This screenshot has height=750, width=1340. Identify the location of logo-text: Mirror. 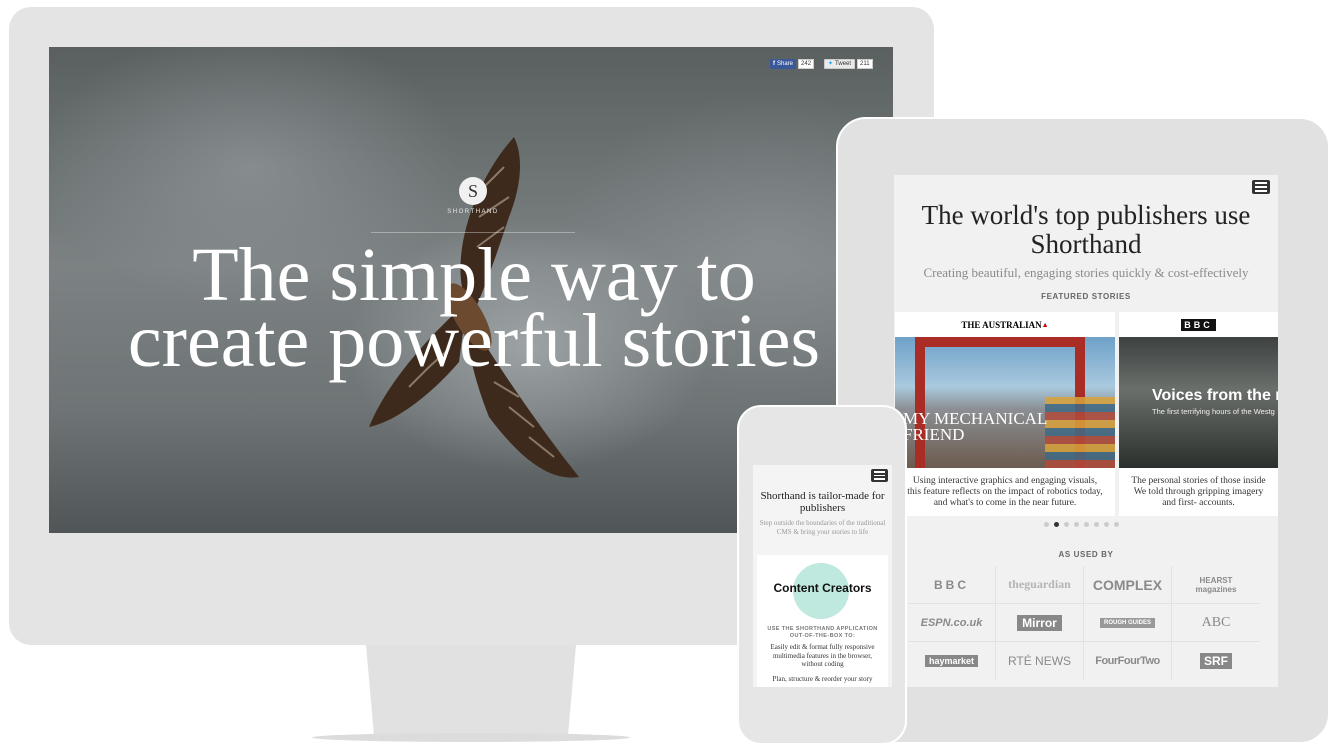
(1039, 622).